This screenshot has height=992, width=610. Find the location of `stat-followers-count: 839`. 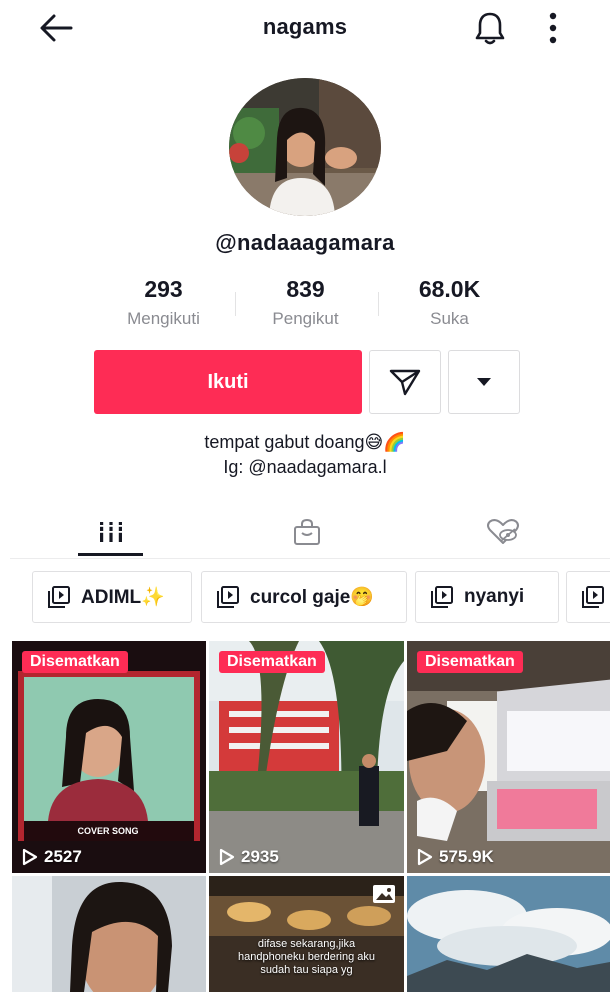

stat-followers-count: 839 is located at coordinates (305, 289).